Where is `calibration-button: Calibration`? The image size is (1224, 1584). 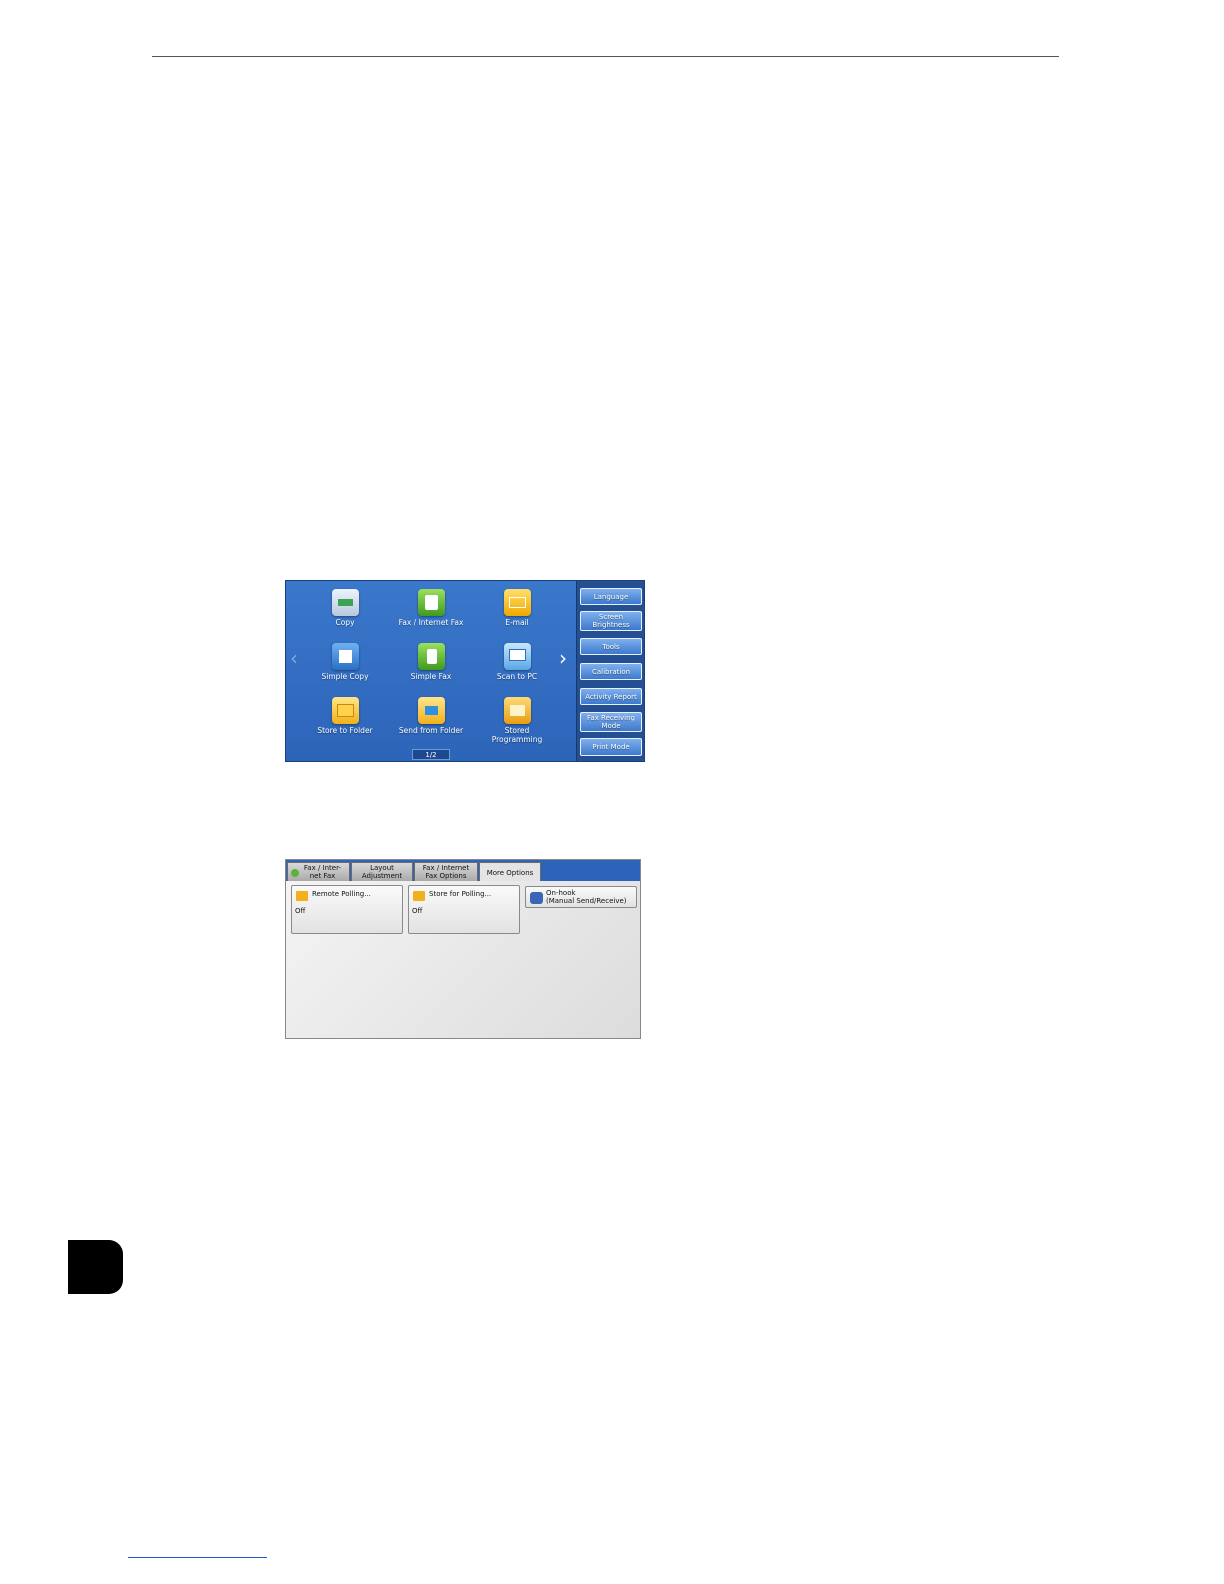
calibration-button: Calibration is located at coordinates (611, 671).